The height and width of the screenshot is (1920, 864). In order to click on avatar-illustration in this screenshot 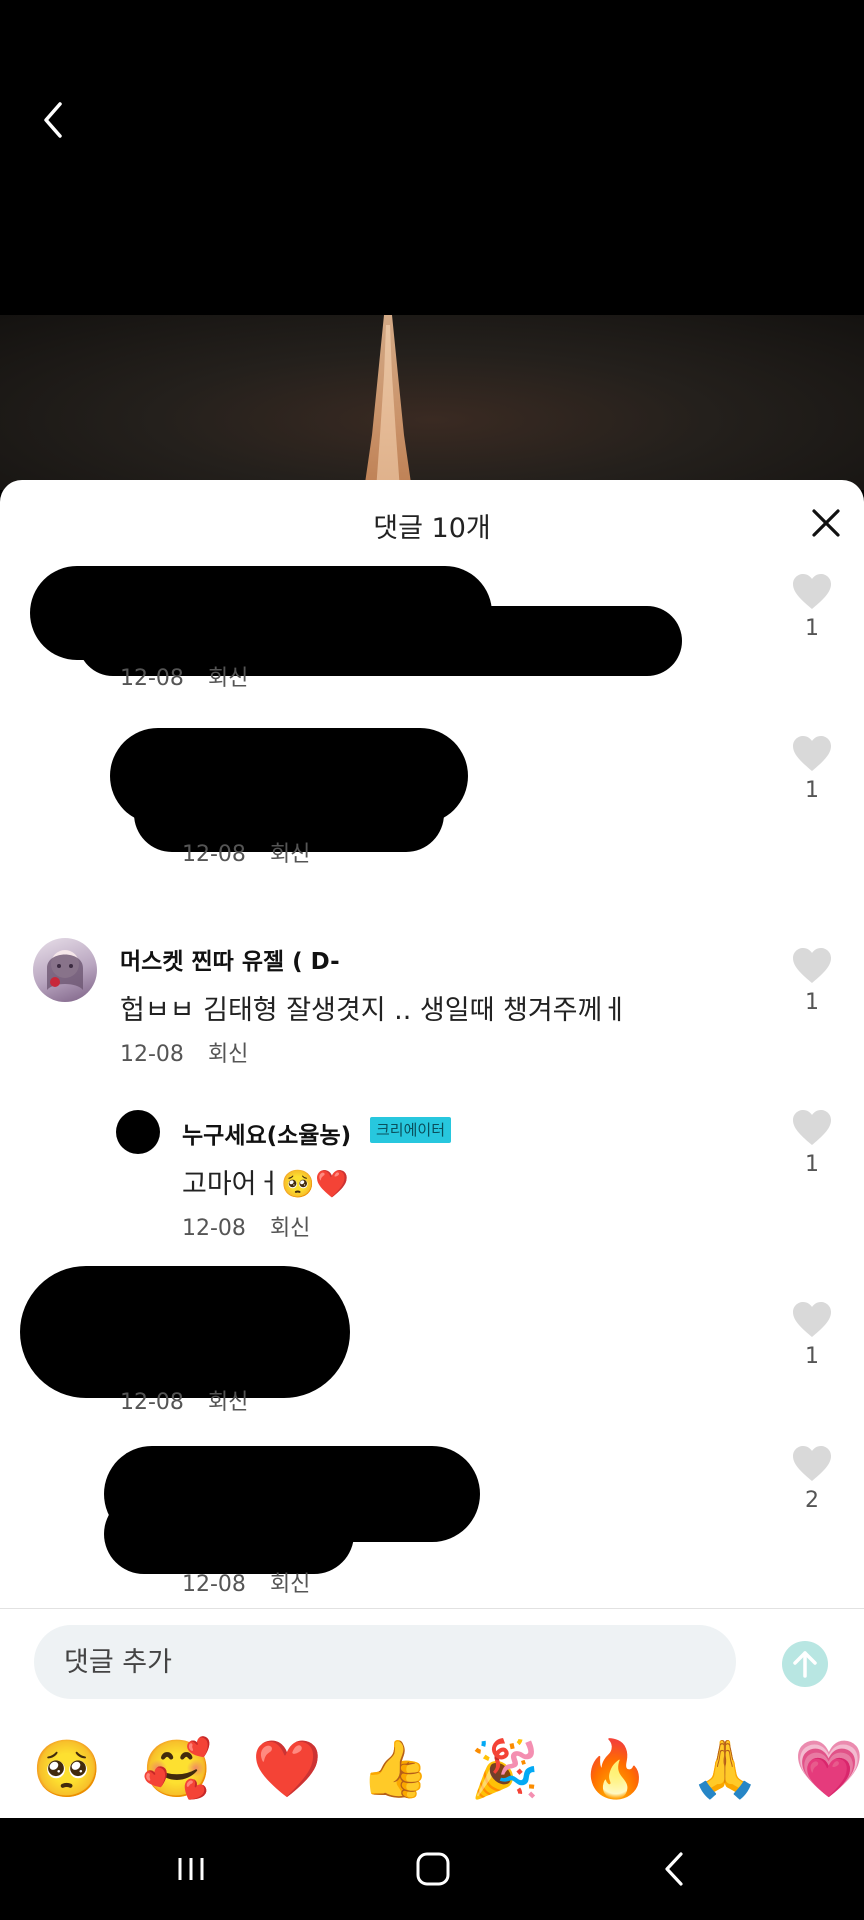, I will do `click(65, 970)`.